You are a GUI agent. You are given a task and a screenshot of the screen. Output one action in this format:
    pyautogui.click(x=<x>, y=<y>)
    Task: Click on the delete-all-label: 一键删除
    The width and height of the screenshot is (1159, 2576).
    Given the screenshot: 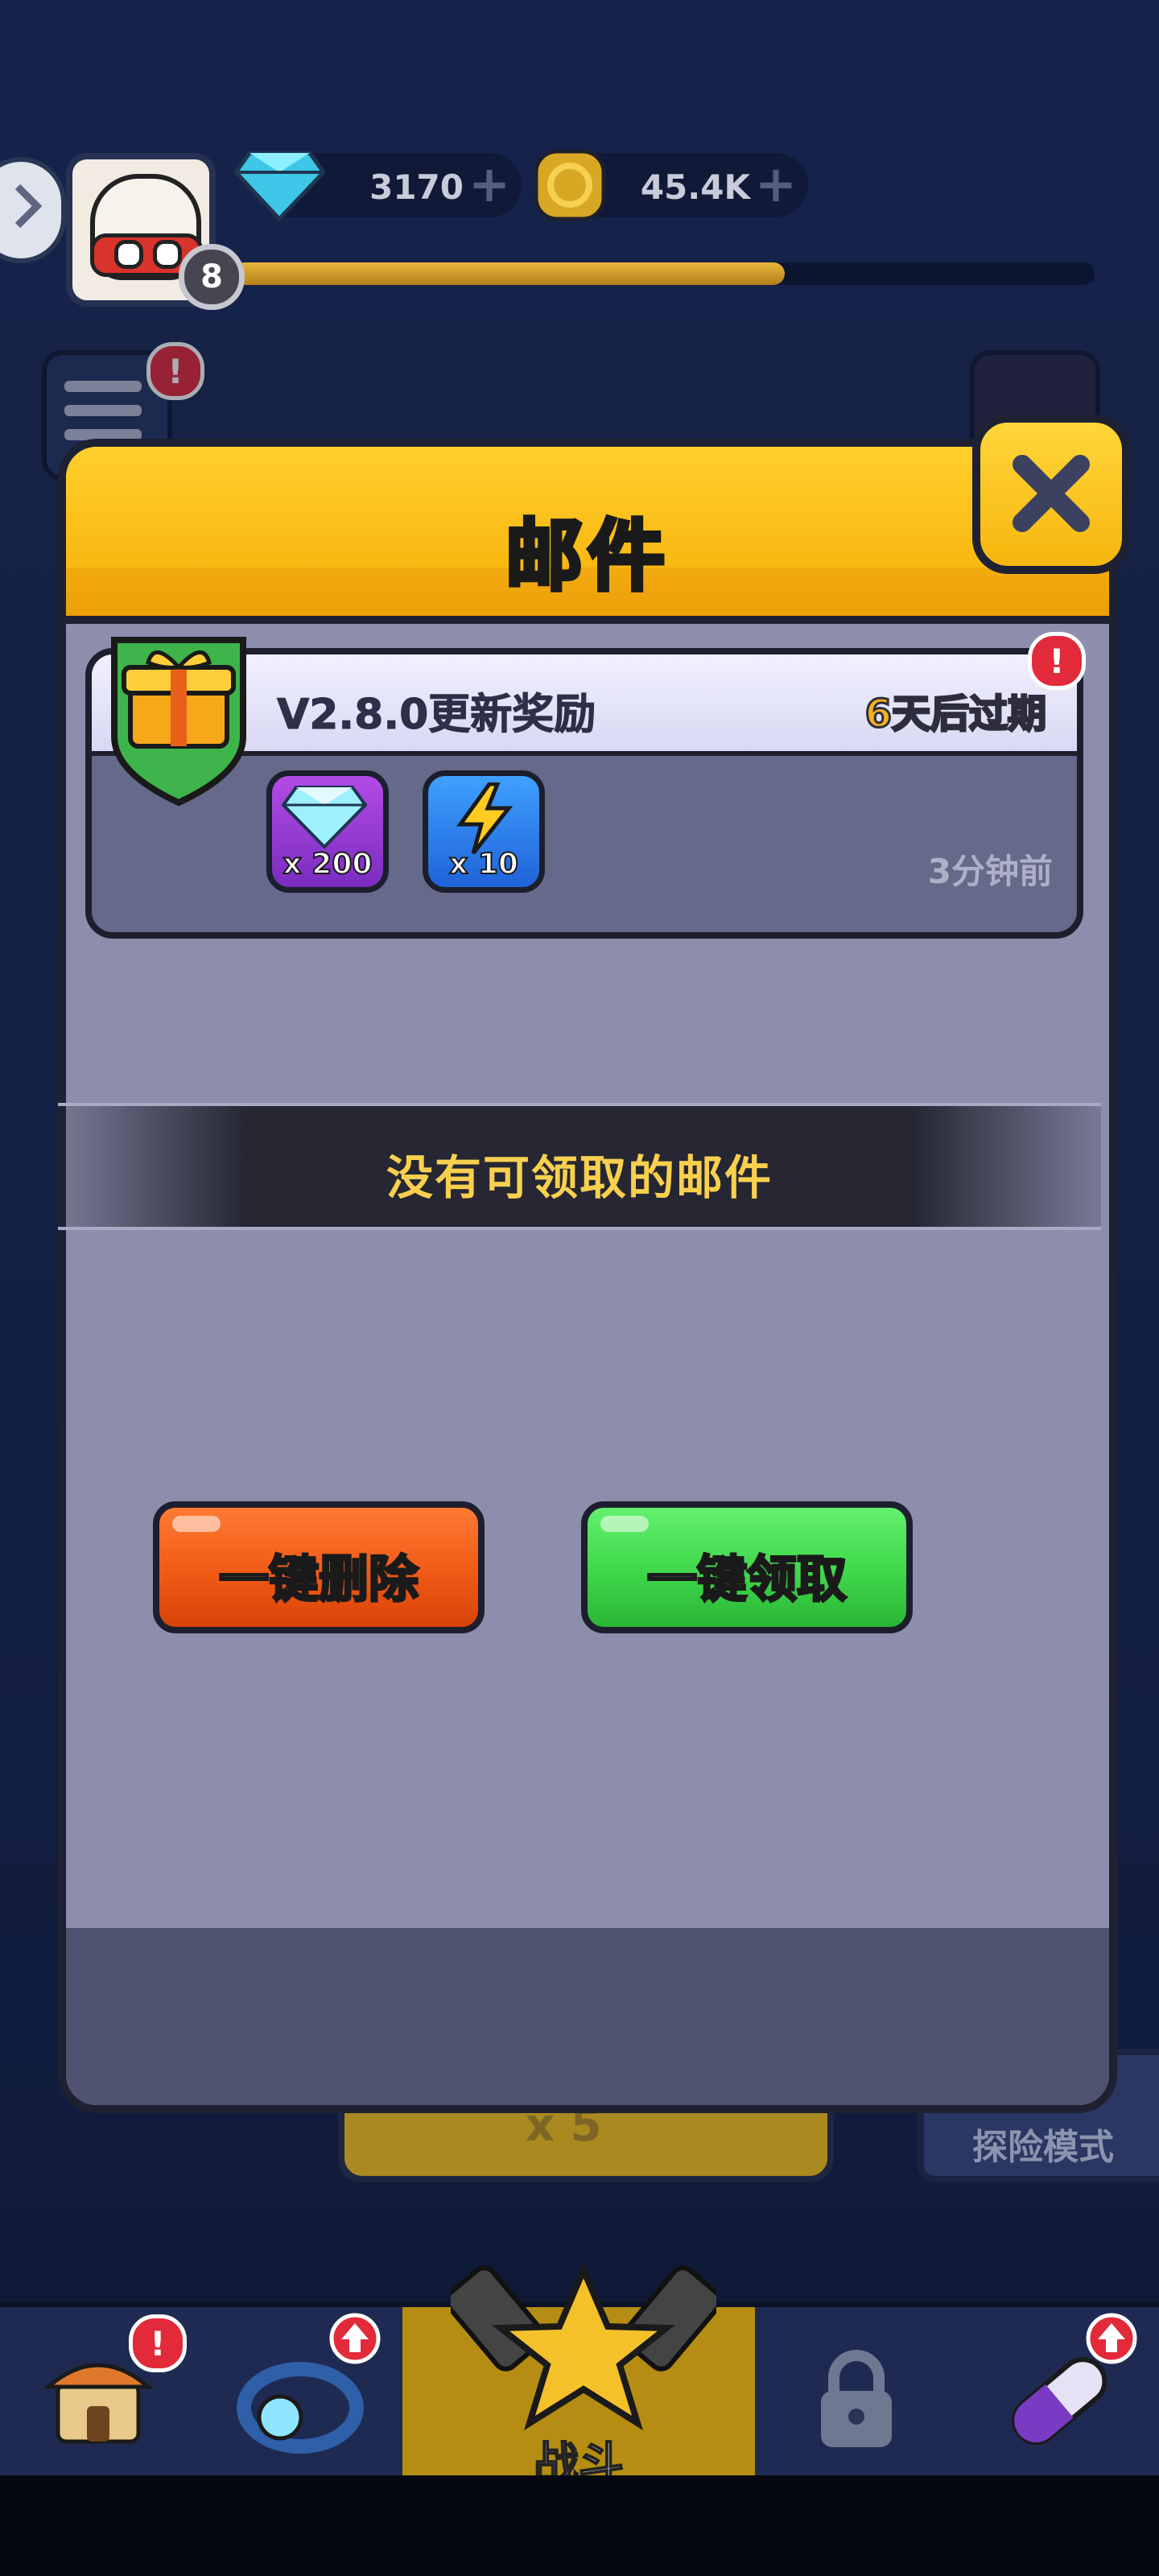 What is the action you would take?
    pyautogui.click(x=318, y=1579)
    